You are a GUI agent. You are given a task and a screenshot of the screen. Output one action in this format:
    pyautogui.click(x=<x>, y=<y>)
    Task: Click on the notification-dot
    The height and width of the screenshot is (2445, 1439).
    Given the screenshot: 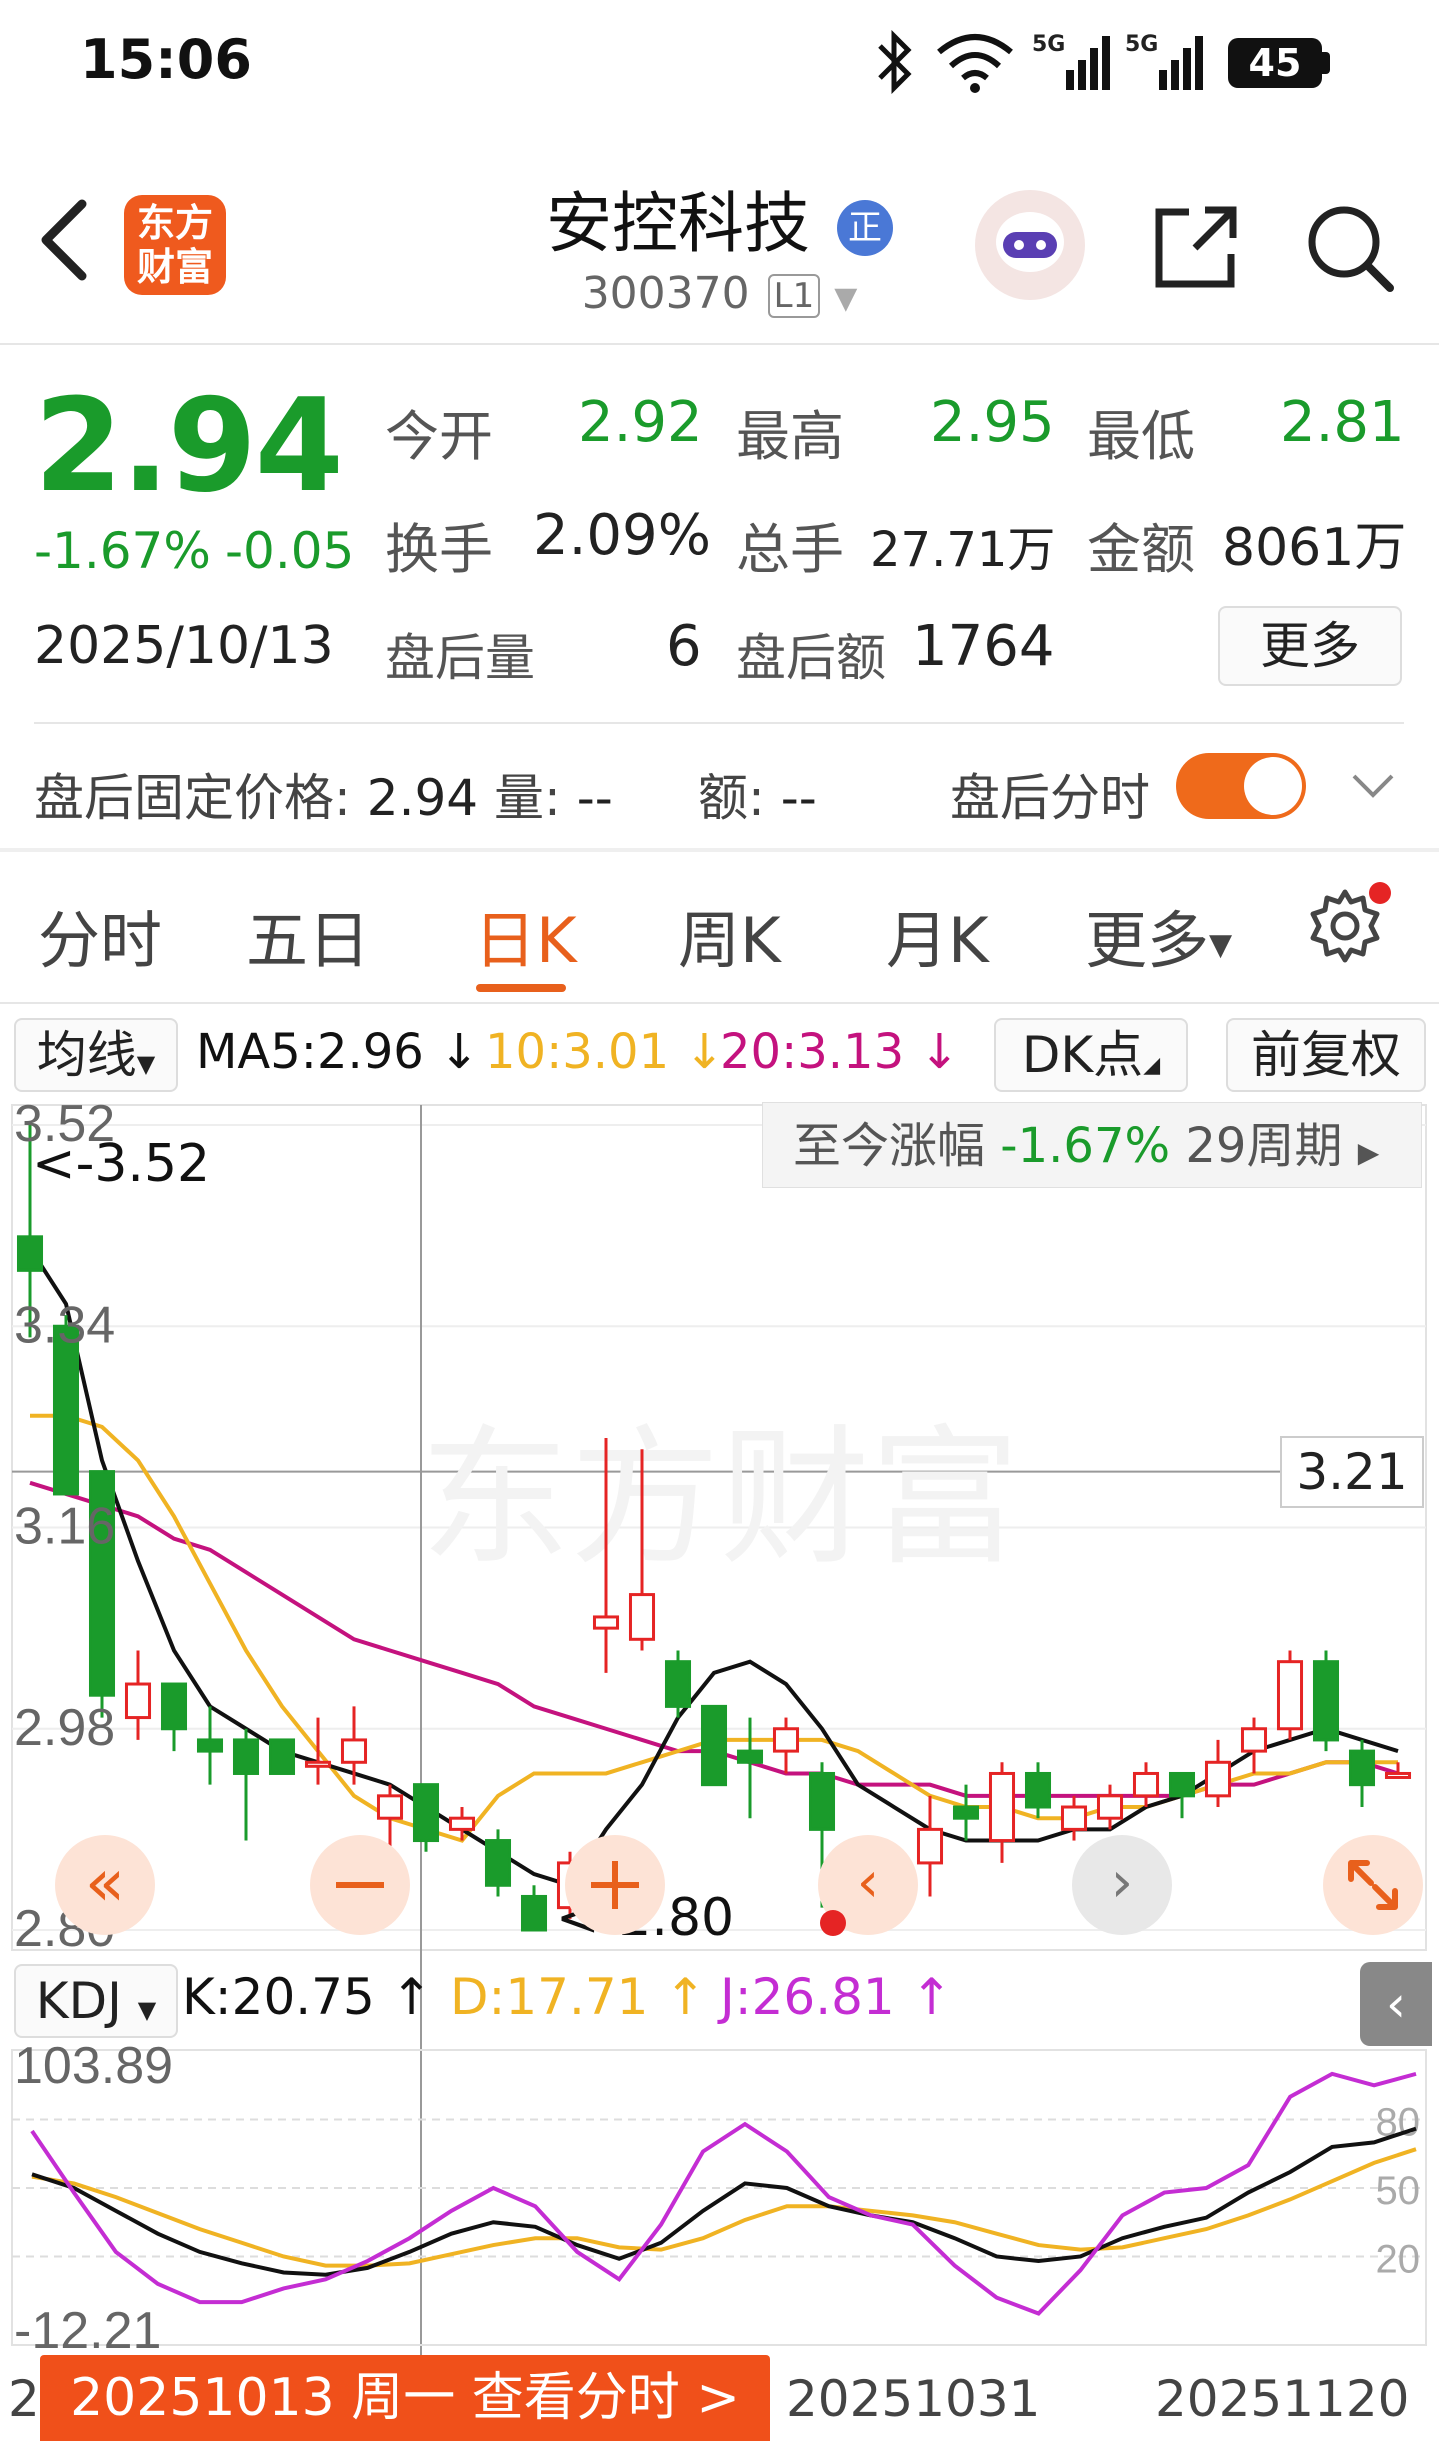 What is the action you would take?
    pyautogui.click(x=1380, y=893)
    